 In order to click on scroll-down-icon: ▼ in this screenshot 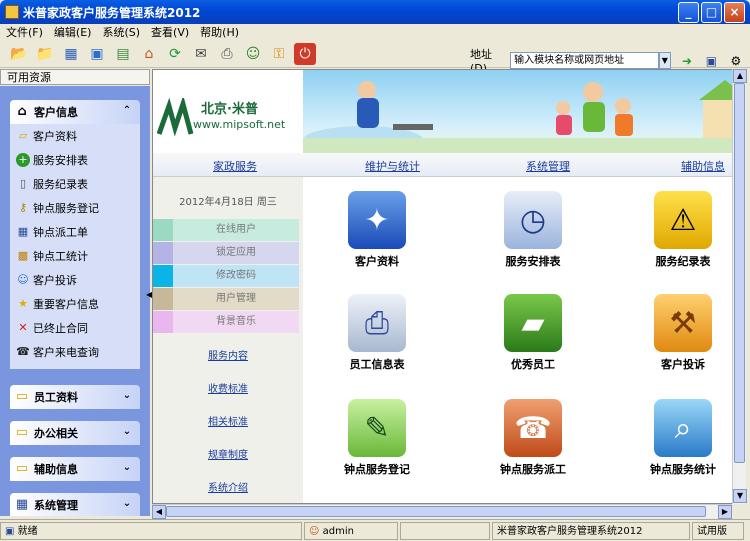, I will do `click(740, 496)`.